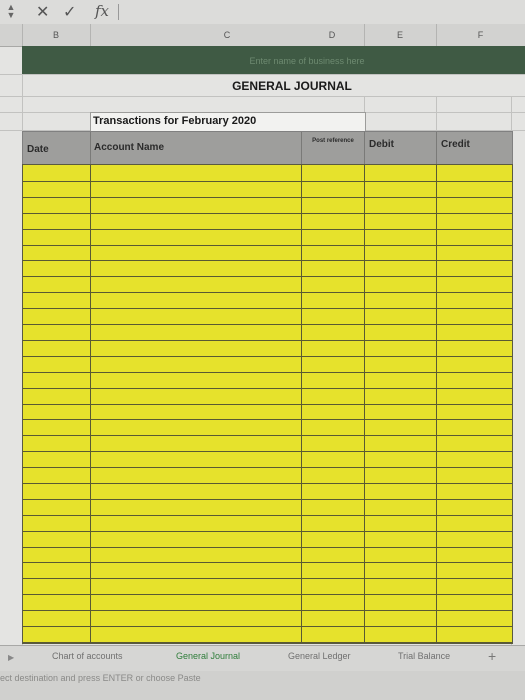 The image size is (525, 700). What do you see at coordinates (321, 12) in the screenshot?
I see `formula-input` at bounding box center [321, 12].